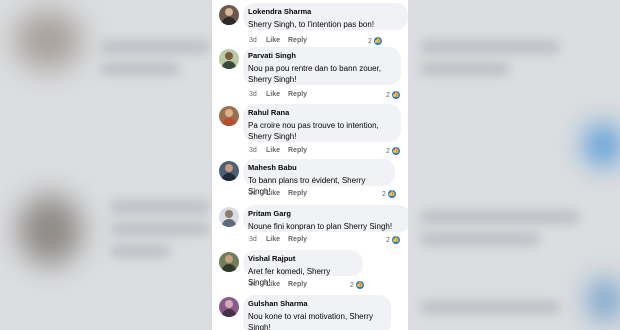 This screenshot has width=620, height=330. I want to click on comment-text: Noune fini konpran to plan Sherry Singh!, so click(320, 226).